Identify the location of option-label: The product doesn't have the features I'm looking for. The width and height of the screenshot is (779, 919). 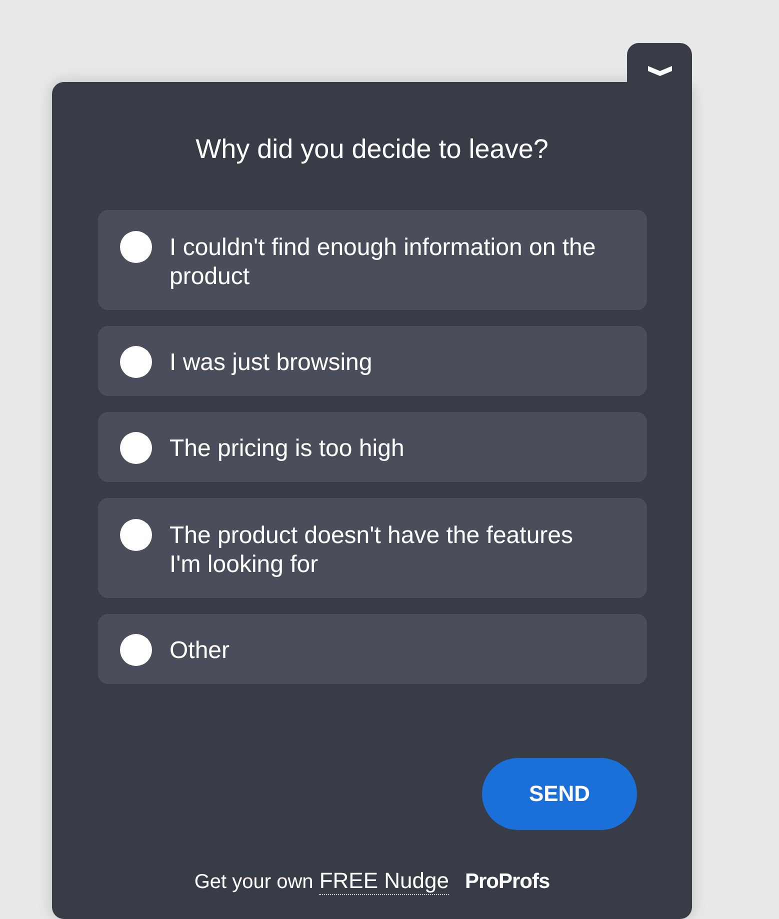
(372, 550).